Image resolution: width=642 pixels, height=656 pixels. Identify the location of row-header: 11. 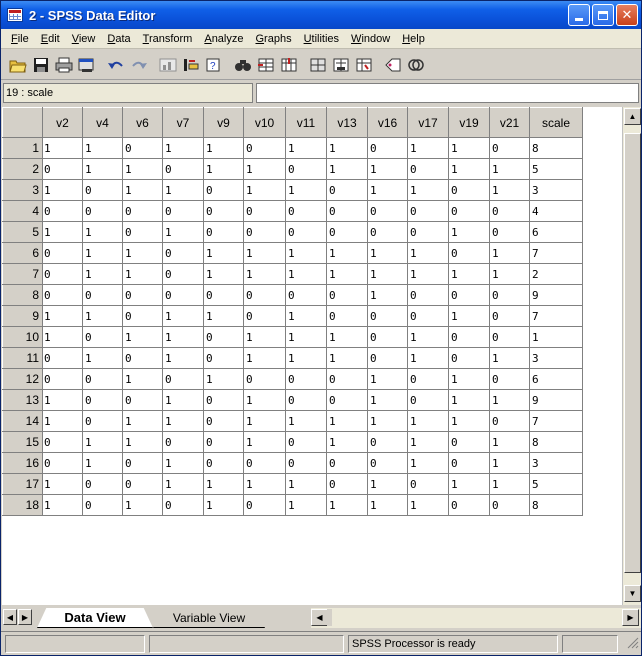
(22, 358).